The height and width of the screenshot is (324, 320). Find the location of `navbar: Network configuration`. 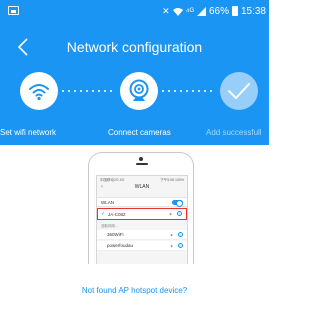

navbar: Network configuration is located at coordinates (134, 47).